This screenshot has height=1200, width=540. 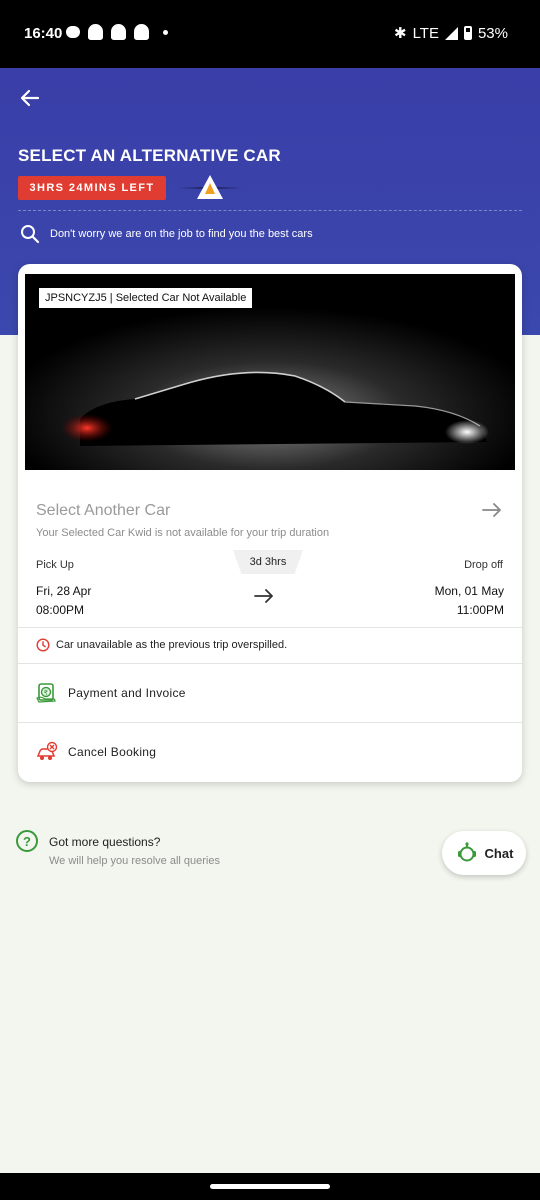 I want to click on chat-label: Chat, so click(x=499, y=853).